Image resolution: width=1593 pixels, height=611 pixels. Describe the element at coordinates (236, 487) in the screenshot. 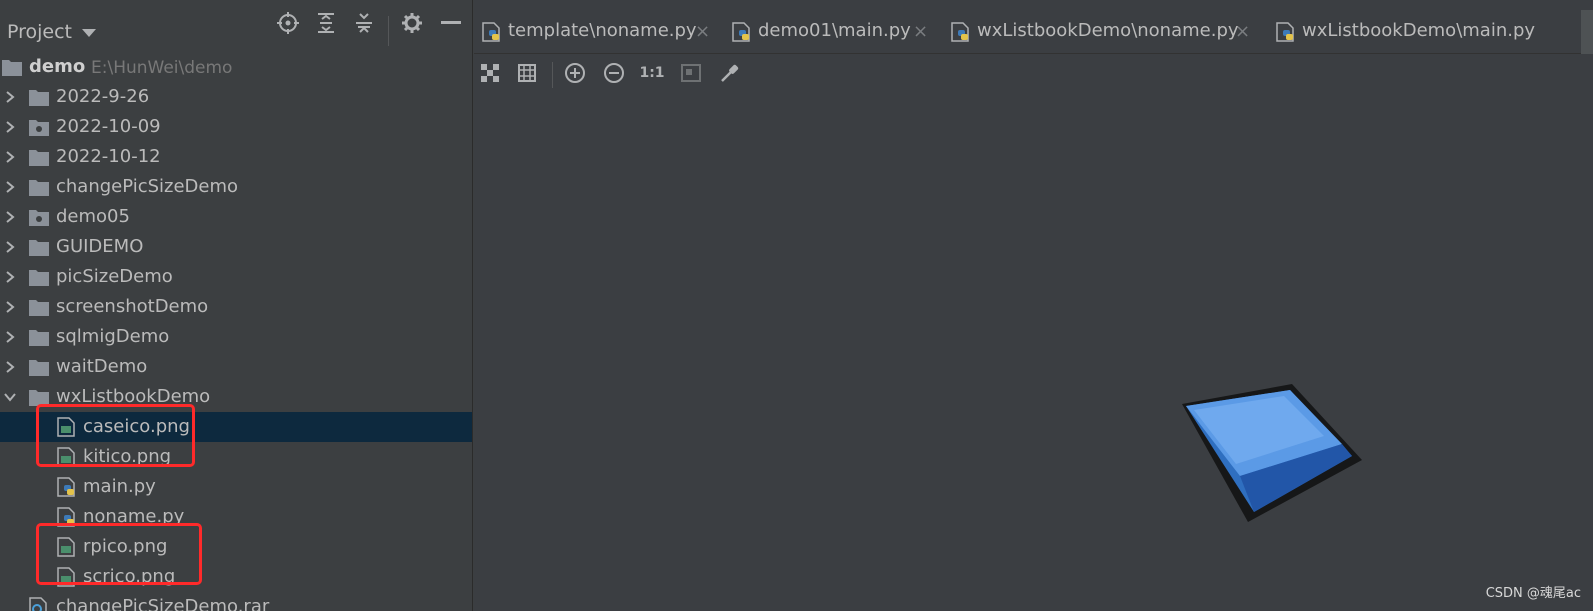

I see `tree-file: main.py` at that location.